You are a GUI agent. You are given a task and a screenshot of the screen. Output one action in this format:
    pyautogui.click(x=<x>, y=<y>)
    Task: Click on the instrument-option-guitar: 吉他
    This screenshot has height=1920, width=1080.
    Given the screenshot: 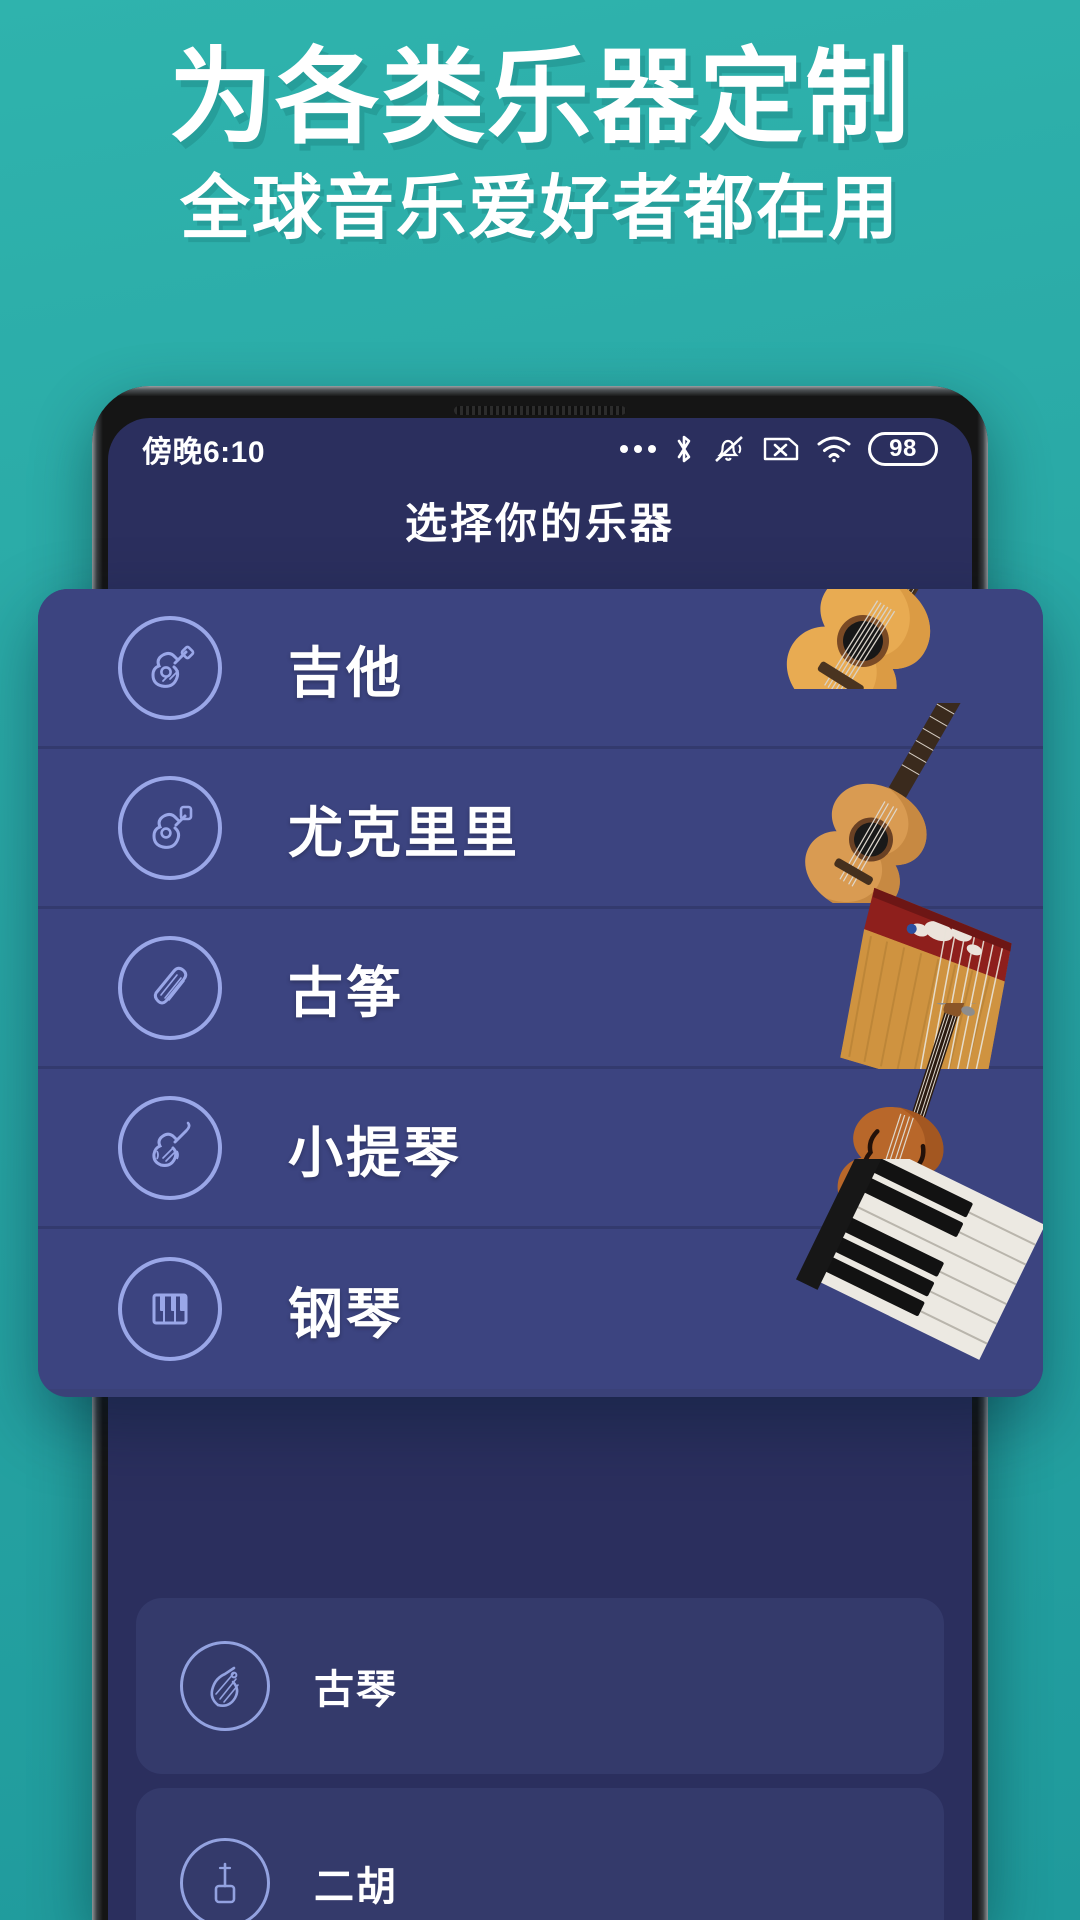 What is the action you would take?
    pyautogui.click(x=540, y=669)
    